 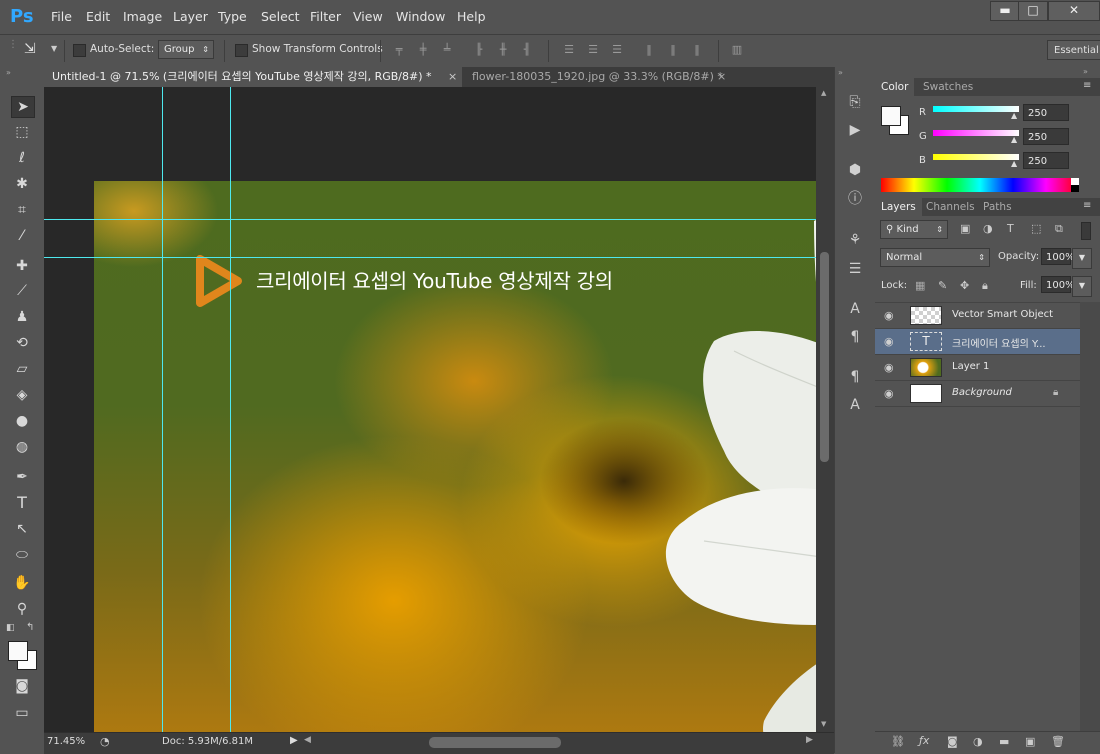 I want to click on close-tab-icon: ×, so click(x=721, y=76).